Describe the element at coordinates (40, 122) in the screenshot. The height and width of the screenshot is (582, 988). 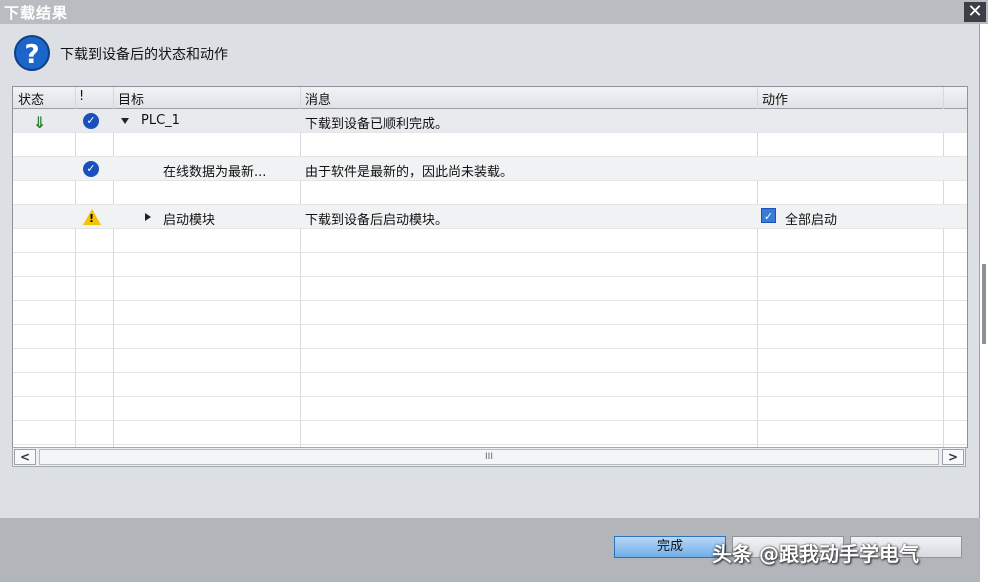
I see `download-status-icon: ⇓` at that location.